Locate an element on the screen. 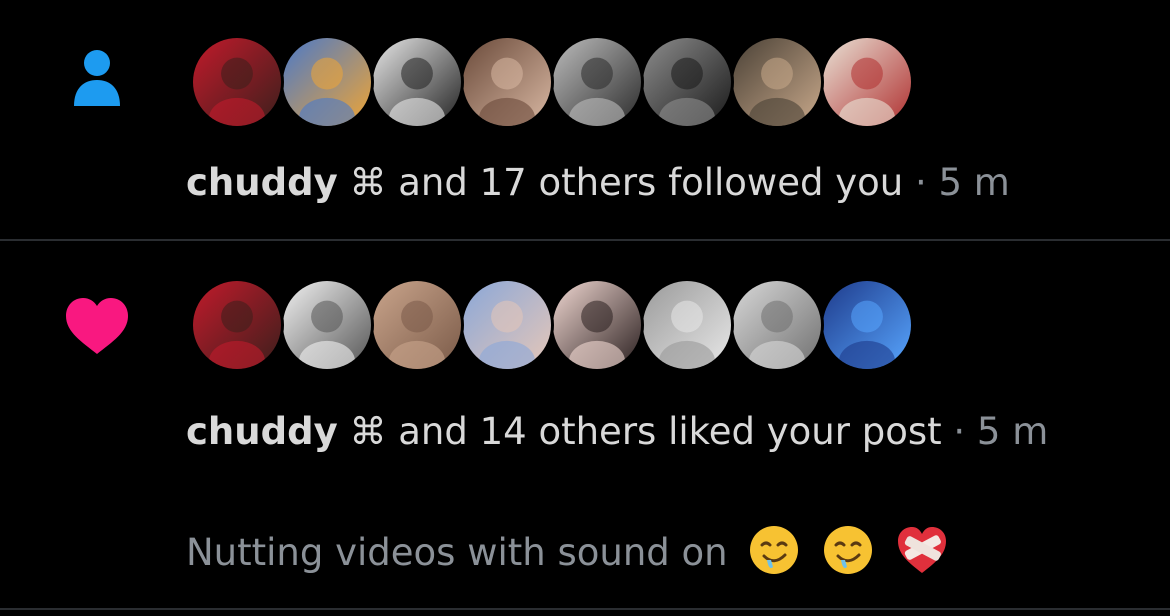  notification-action: and 14 others liked your post is located at coordinates (664, 431).